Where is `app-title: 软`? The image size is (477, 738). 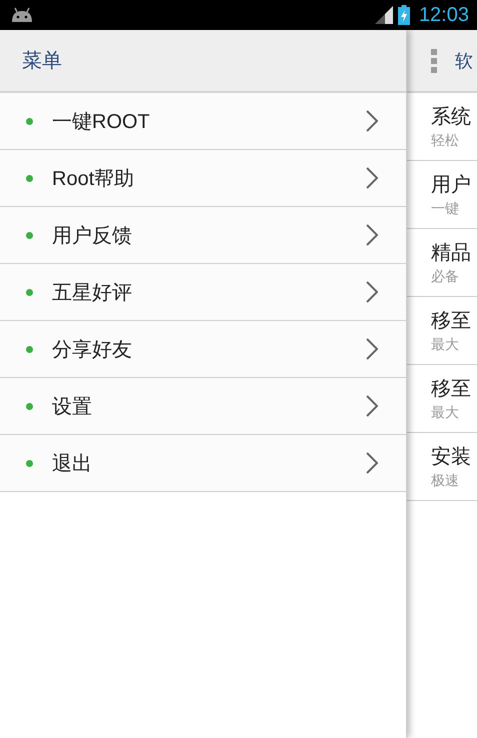
app-title: 软 is located at coordinates (464, 61).